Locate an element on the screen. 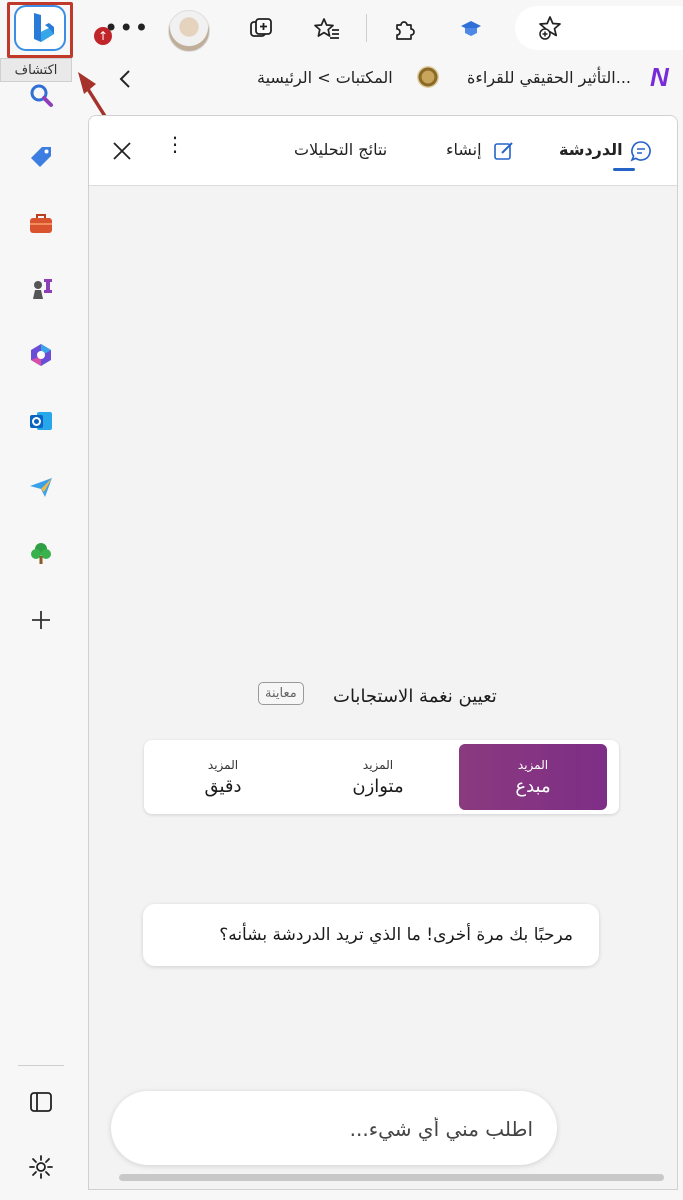 This screenshot has width=683, height=1200. close-icon is located at coordinates (122, 151).